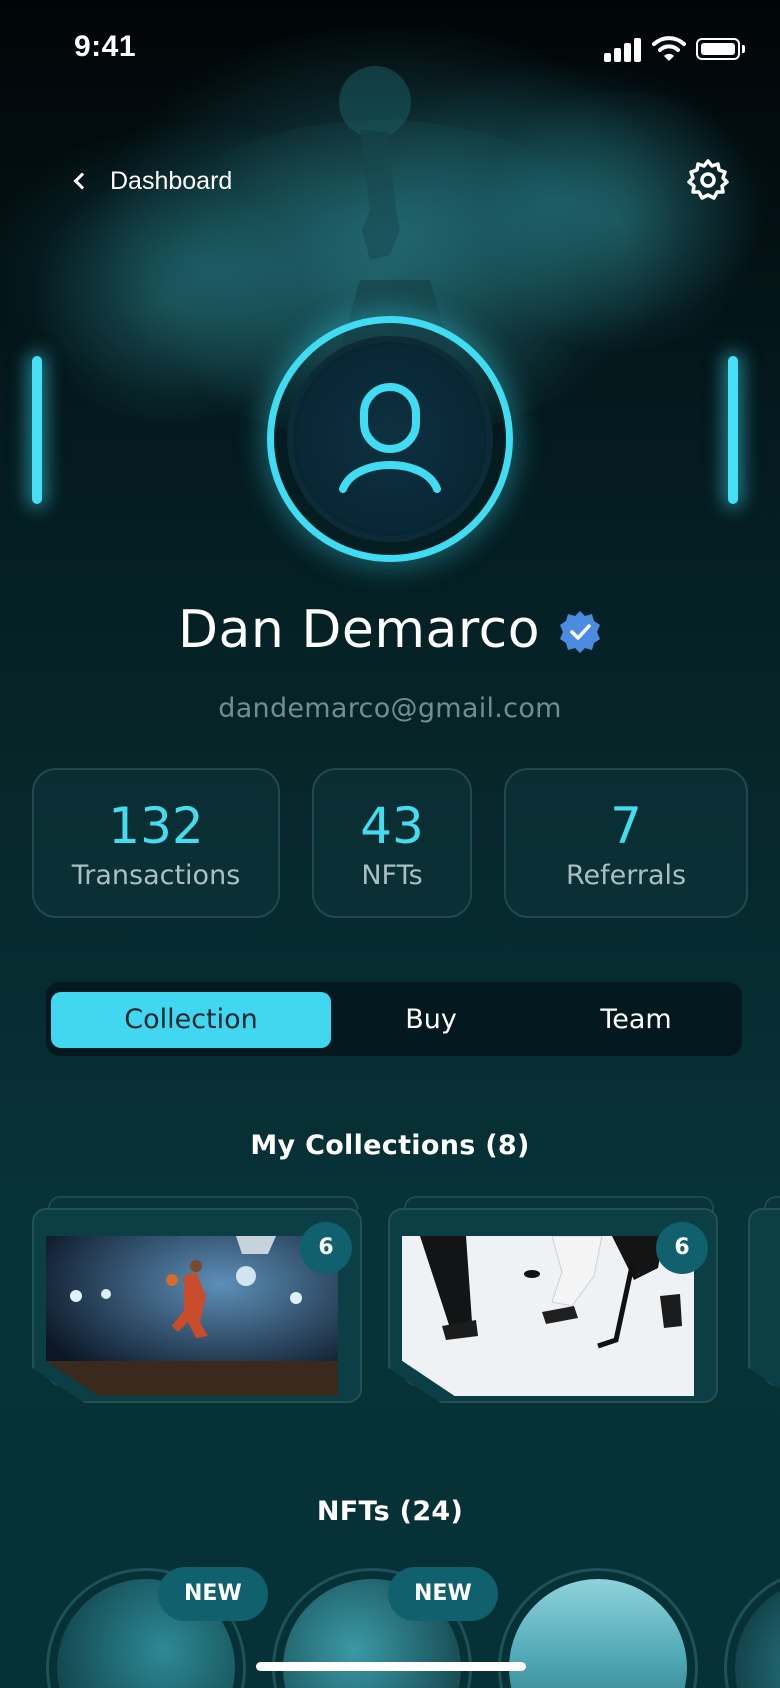 This screenshot has height=1688, width=780. I want to click on stat-nfts: 43 NFTs, so click(392, 843).